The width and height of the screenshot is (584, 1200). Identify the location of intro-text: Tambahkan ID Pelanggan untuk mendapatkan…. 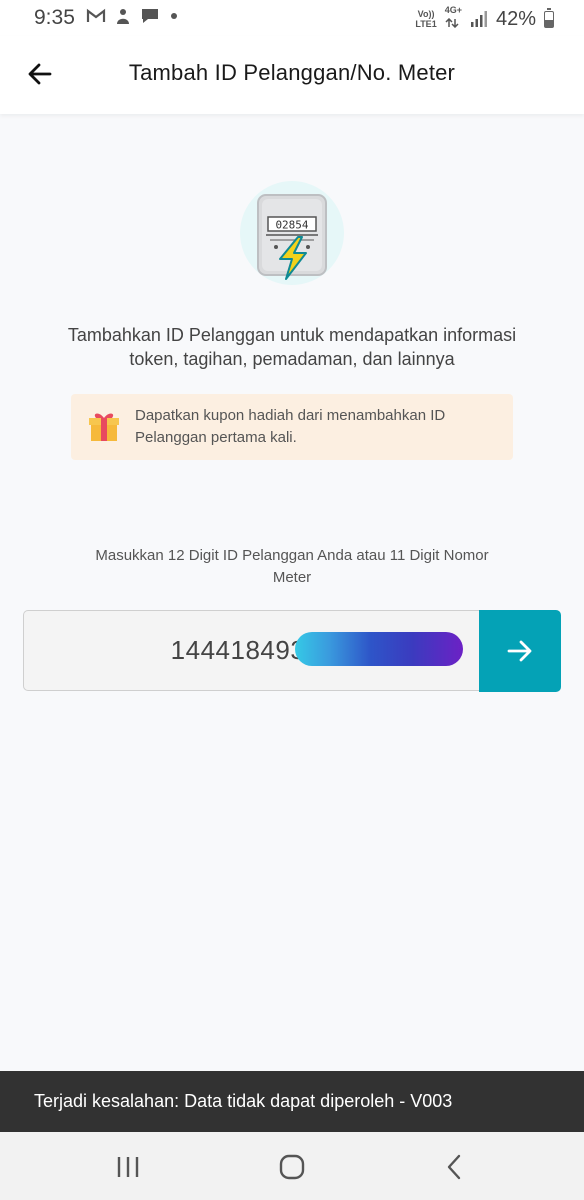
(292, 347).